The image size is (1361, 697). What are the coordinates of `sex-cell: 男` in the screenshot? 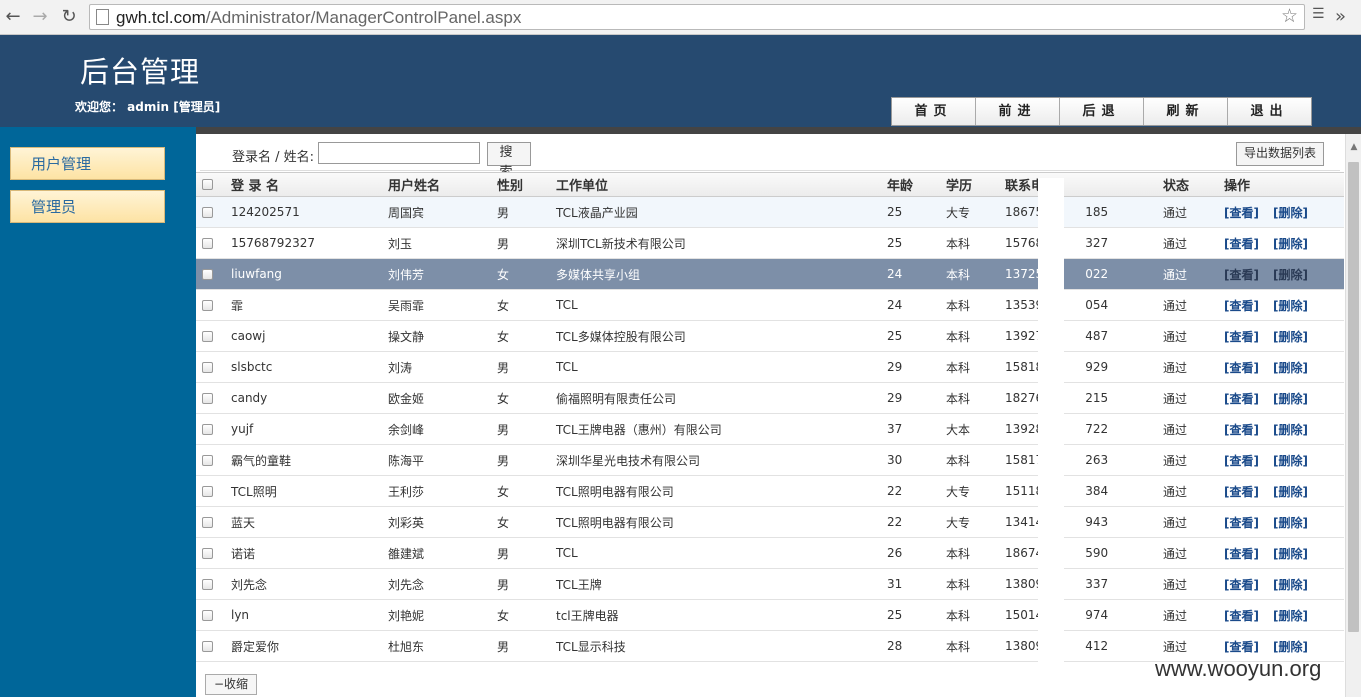 It's located at (503, 553).